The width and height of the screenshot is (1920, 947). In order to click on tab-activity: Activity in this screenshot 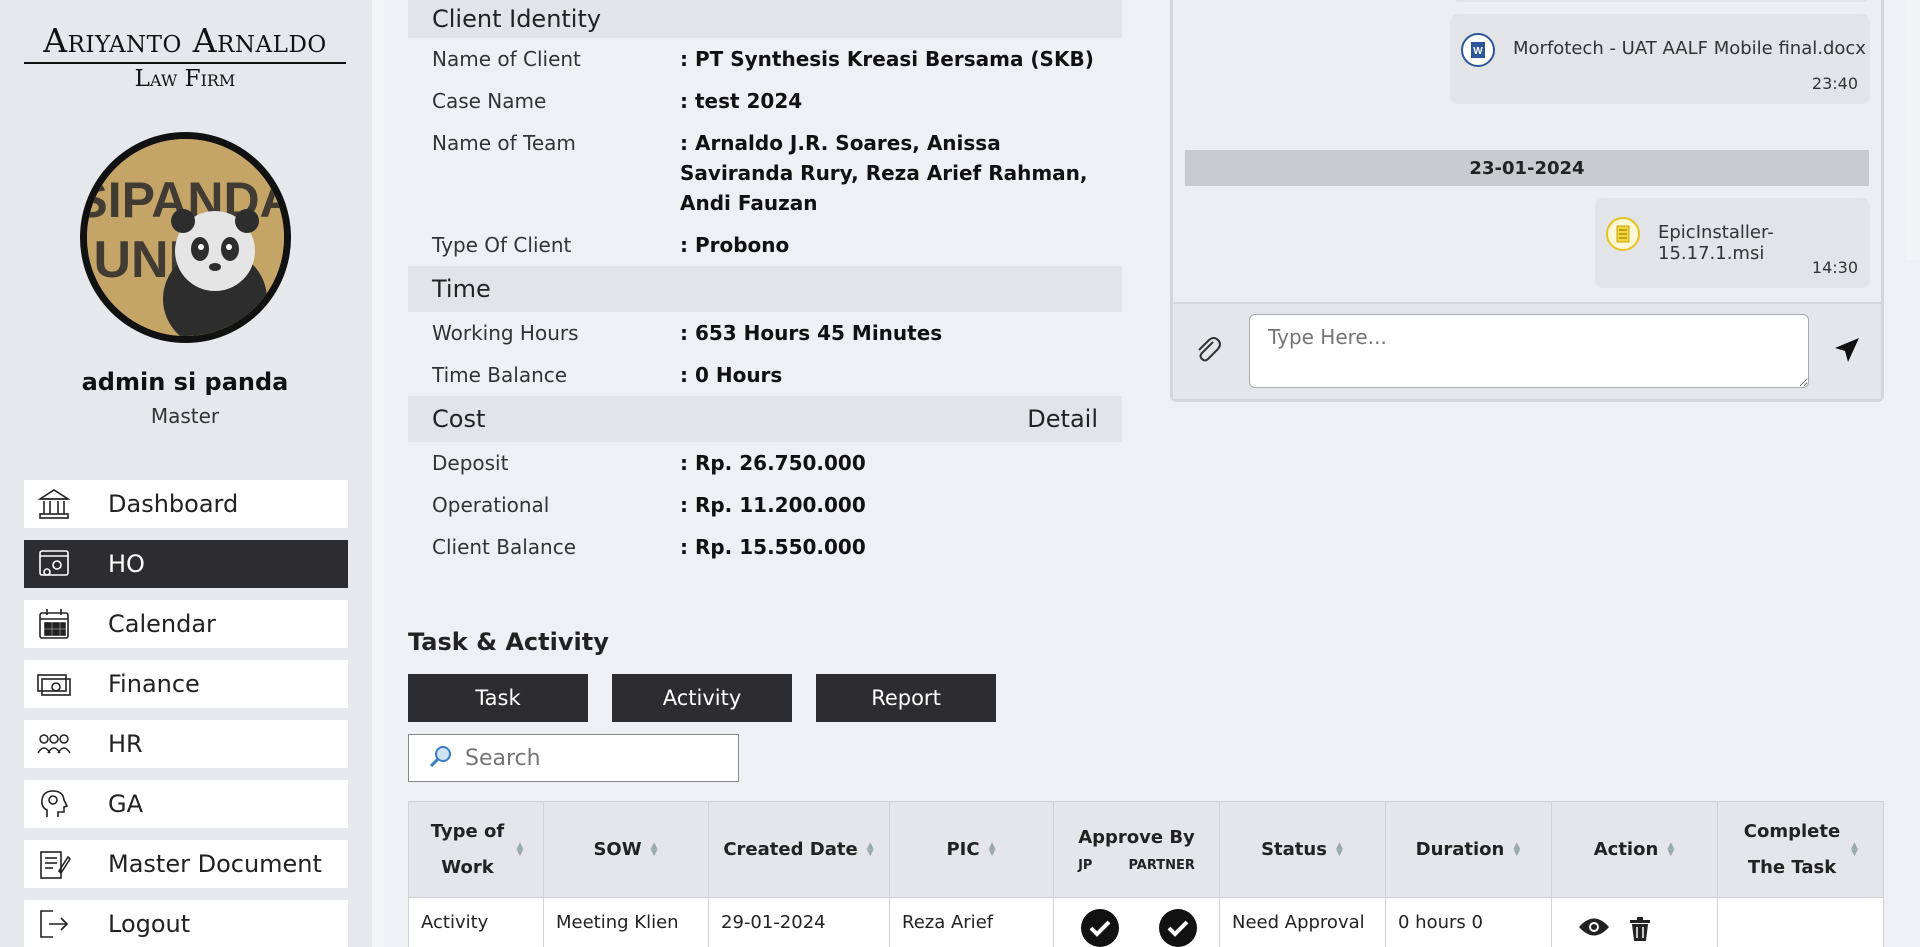, I will do `click(702, 698)`.